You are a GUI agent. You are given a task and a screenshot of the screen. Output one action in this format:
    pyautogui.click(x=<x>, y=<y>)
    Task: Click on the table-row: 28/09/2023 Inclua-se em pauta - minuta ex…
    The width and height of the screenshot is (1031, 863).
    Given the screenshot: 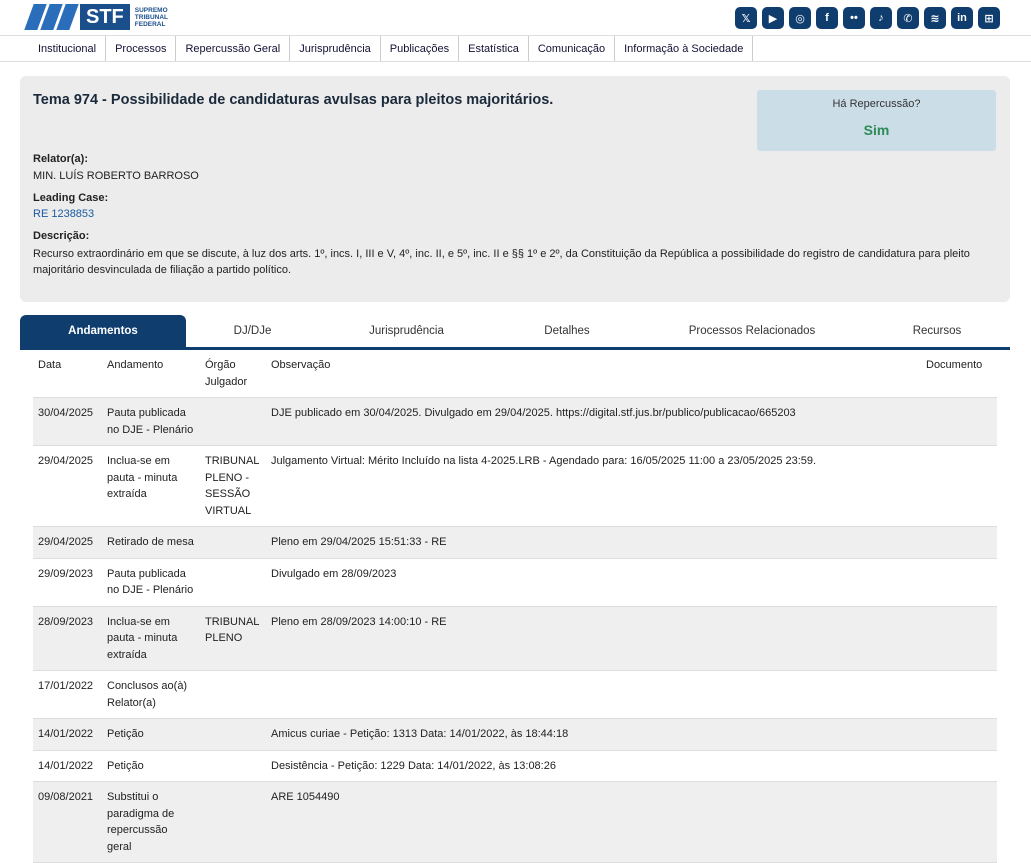 What is the action you would take?
    pyautogui.click(x=515, y=638)
    